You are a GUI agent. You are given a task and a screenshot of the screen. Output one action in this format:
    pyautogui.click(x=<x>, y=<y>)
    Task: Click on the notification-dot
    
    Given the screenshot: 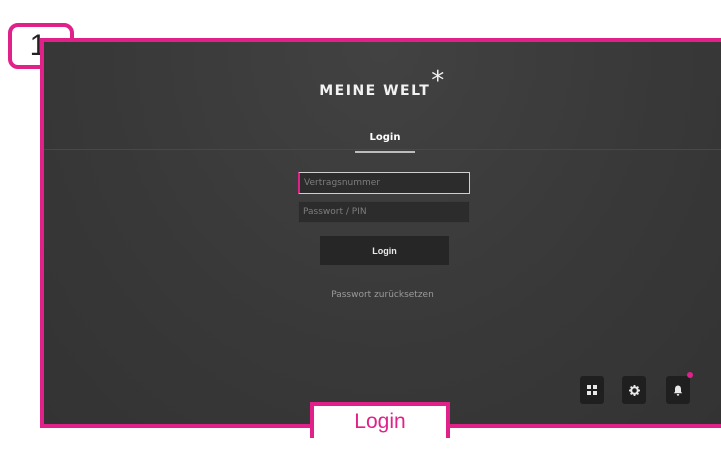 What is the action you would take?
    pyautogui.click(x=690, y=375)
    